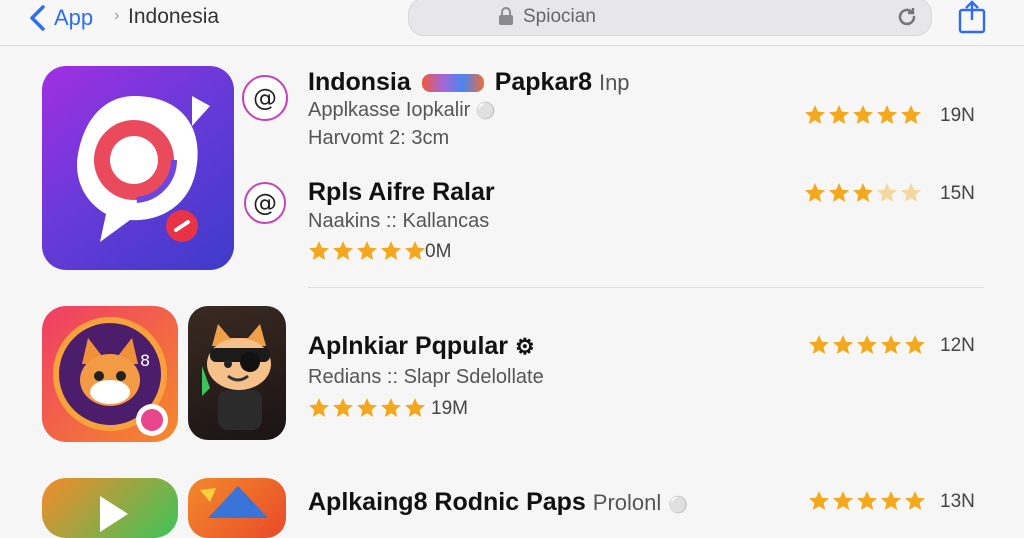 The image size is (1024, 538). I want to click on app-title-part: Papkar8, so click(543, 82).